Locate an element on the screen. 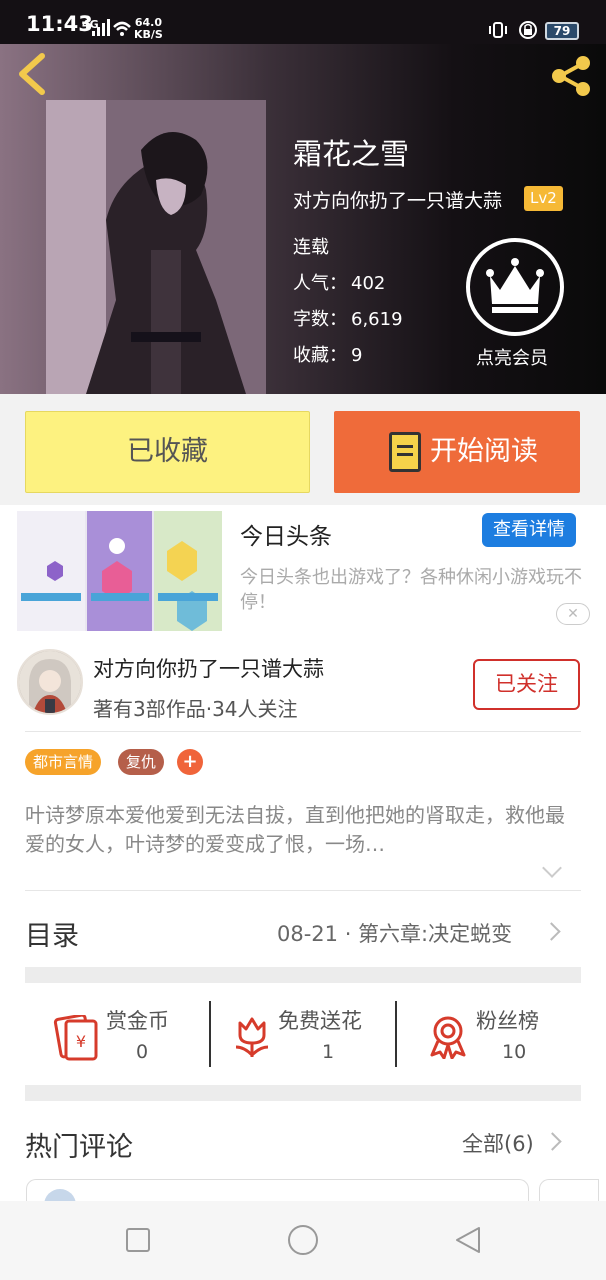 The width and height of the screenshot is (606, 1280). word-count-stat: 字数： 6,619 is located at coordinates (348, 319).